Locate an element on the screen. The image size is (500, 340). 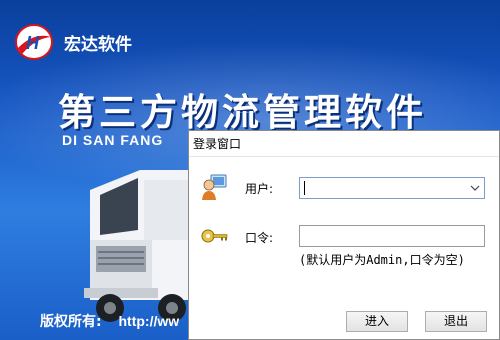
default-credentials-hint: (默认用户为Admin,口令为空) is located at coordinates (382, 260).